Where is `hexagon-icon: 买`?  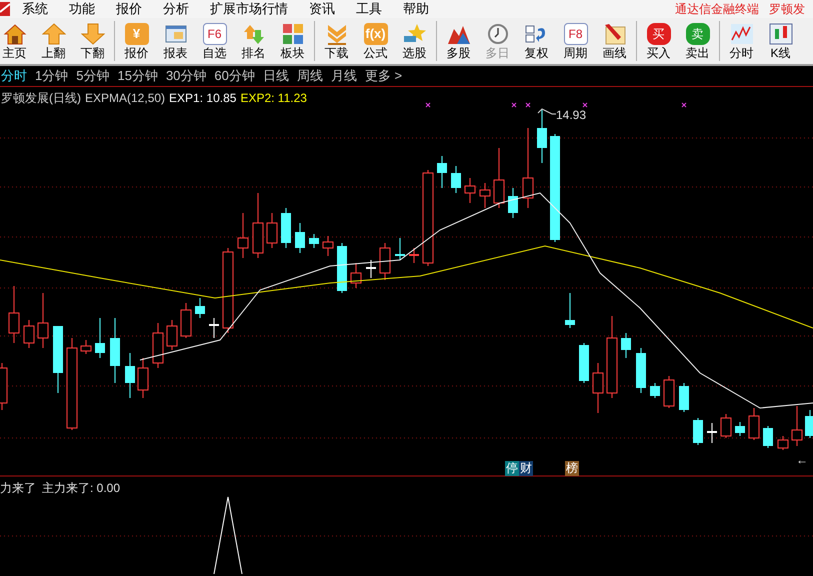
hexagon-icon: 买 is located at coordinates (658, 33).